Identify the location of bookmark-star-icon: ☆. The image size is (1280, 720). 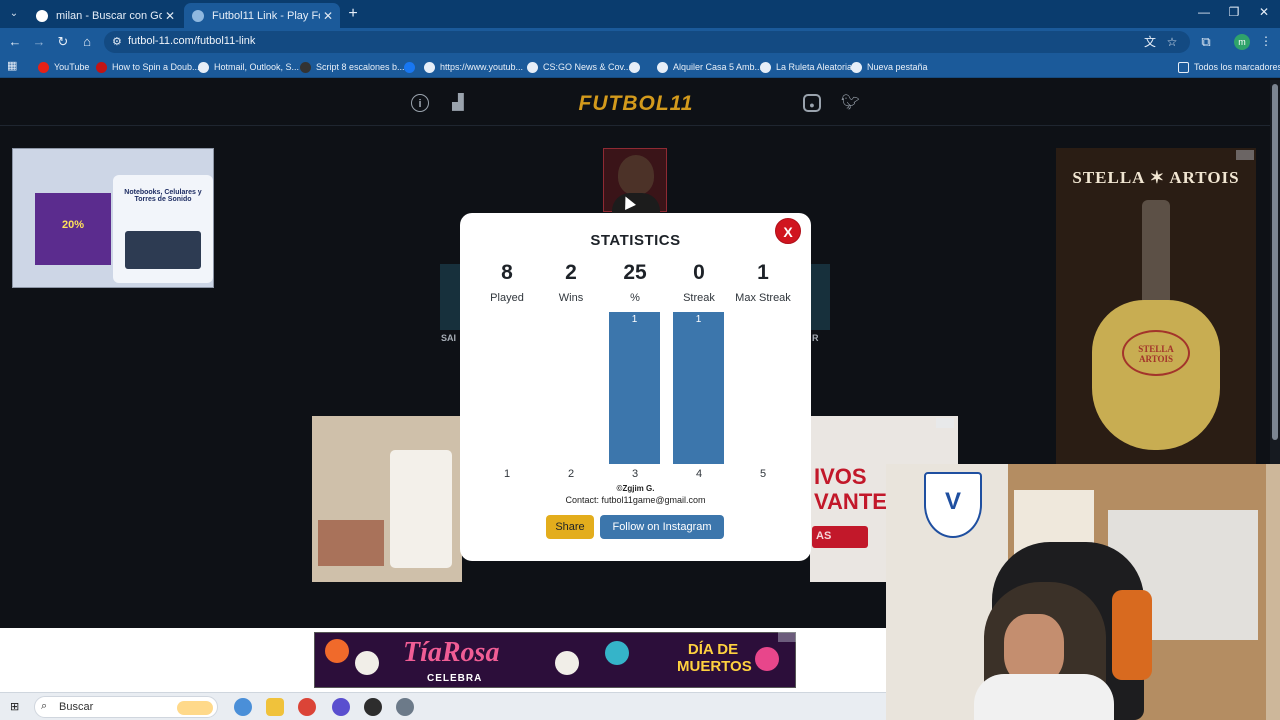
(1172, 42).